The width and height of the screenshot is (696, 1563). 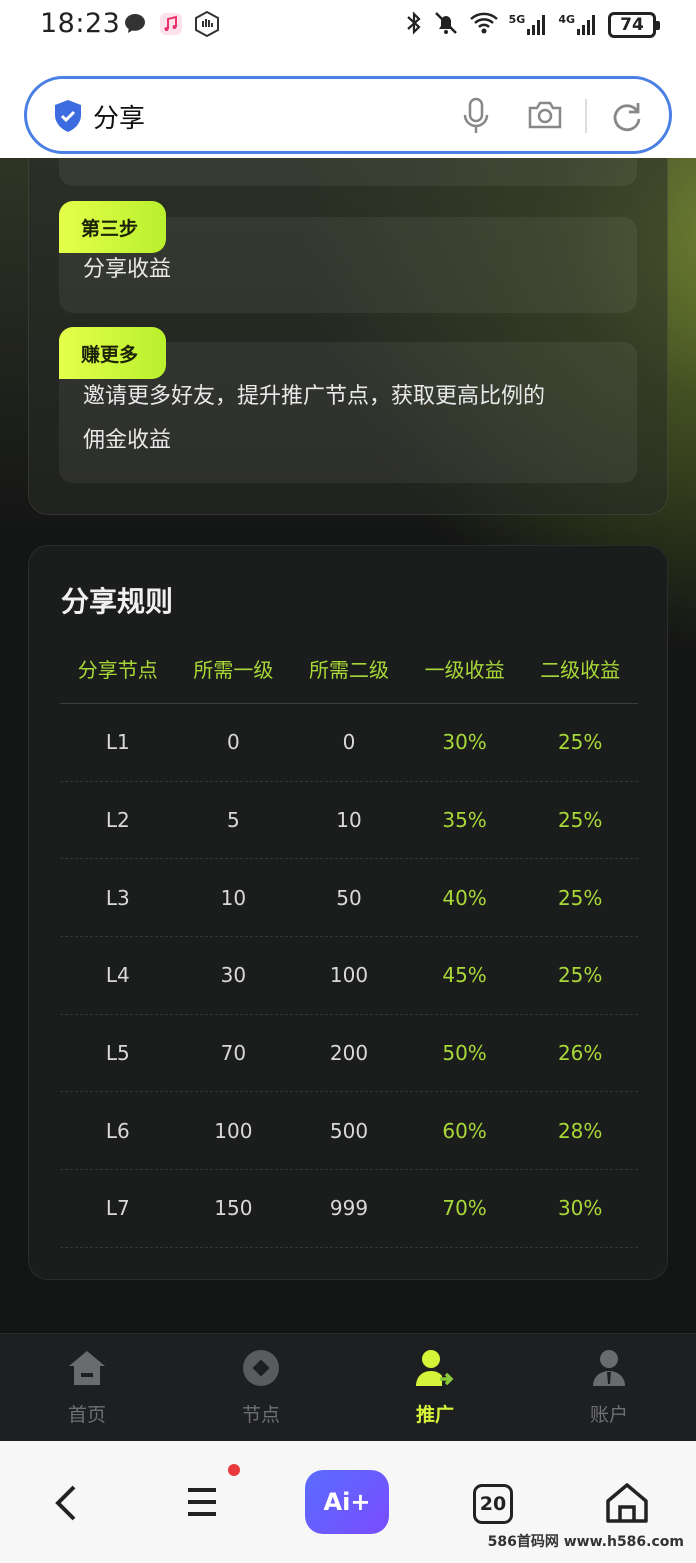 What do you see at coordinates (476, 118) in the screenshot?
I see `mic-icon` at bounding box center [476, 118].